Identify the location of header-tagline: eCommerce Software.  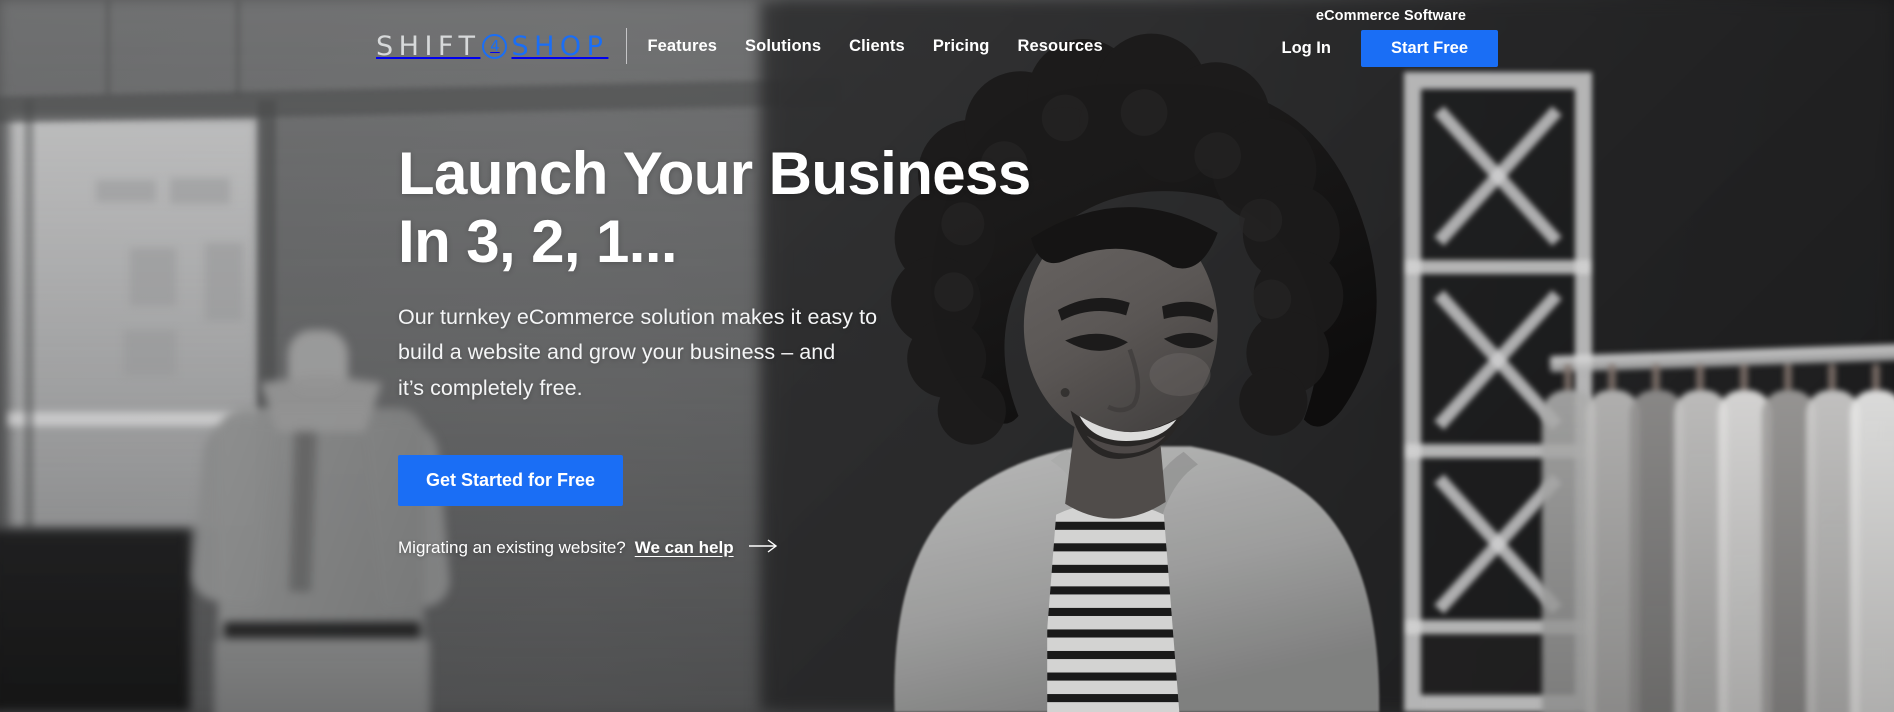
(1390, 16).